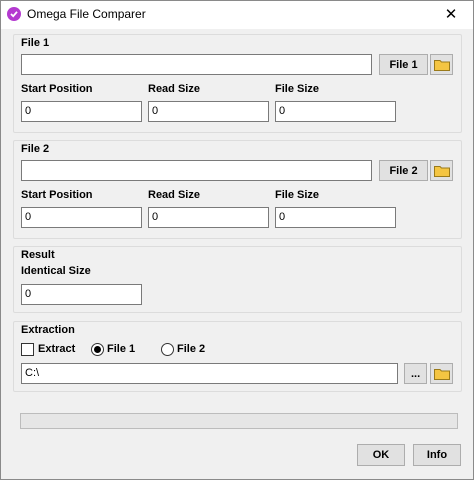 Image resolution: width=474 pixels, height=480 pixels. What do you see at coordinates (174, 195) in the screenshot?
I see `file2-read-size-label: Read Size` at bounding box center [174, 195].